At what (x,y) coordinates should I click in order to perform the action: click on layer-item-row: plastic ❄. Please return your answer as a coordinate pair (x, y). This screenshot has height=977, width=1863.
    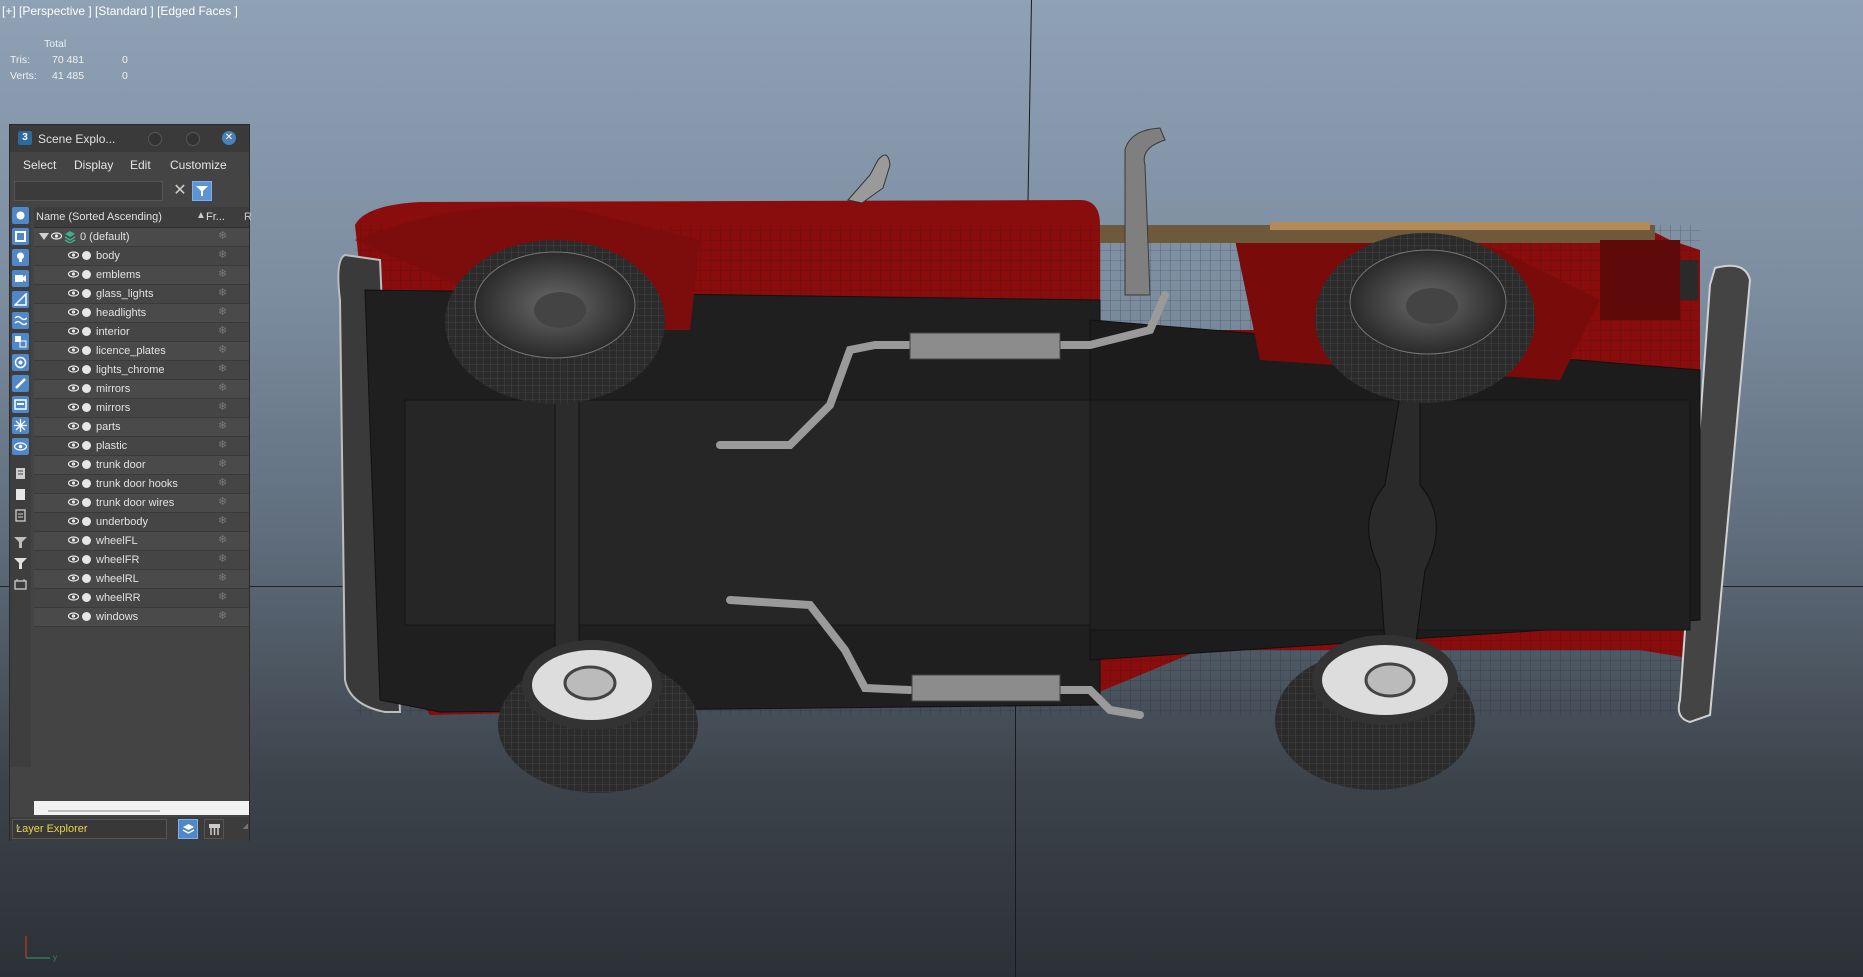
    Looking at the image, I should click on (141, 446).